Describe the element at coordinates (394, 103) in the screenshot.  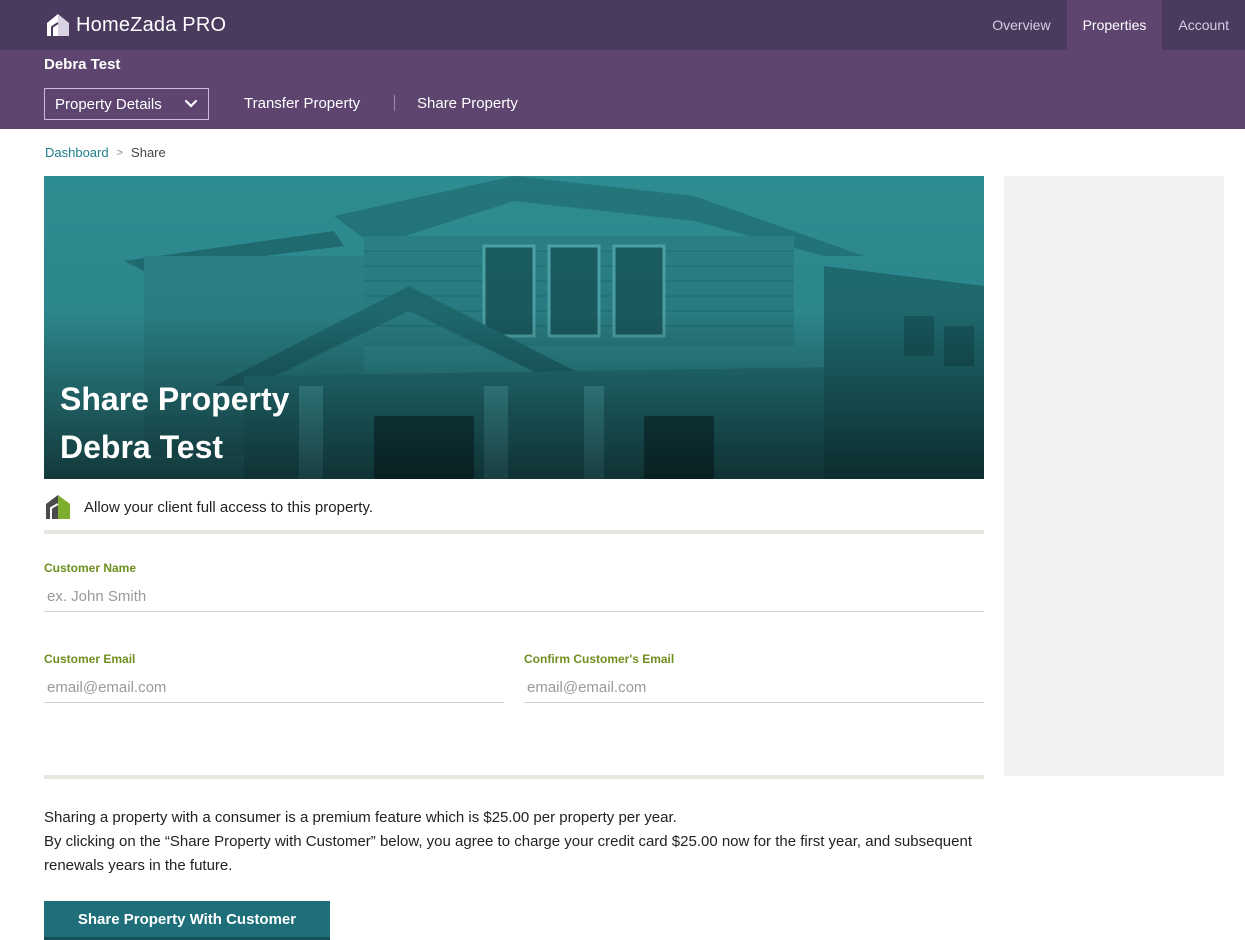
I see `subnav-divider` at that location.